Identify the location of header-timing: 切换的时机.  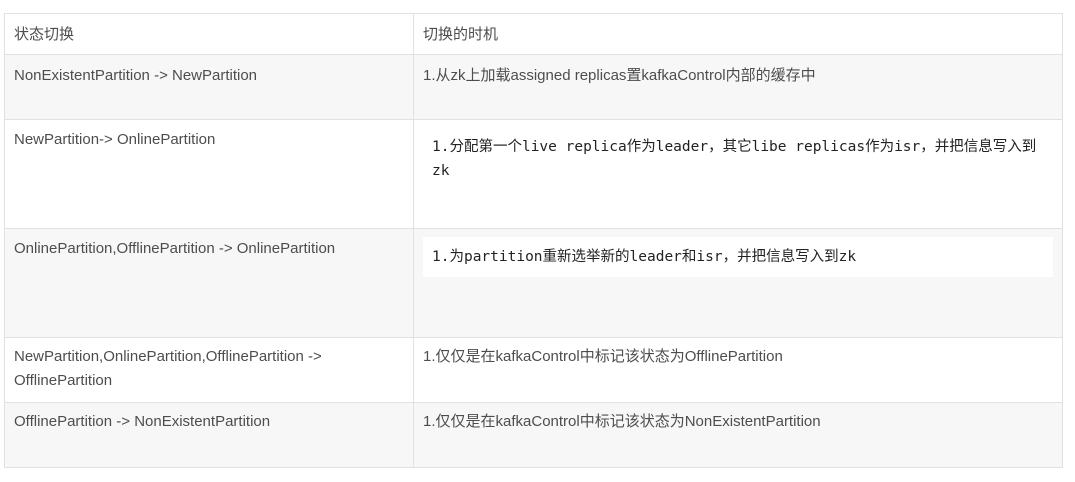
(738, 34).